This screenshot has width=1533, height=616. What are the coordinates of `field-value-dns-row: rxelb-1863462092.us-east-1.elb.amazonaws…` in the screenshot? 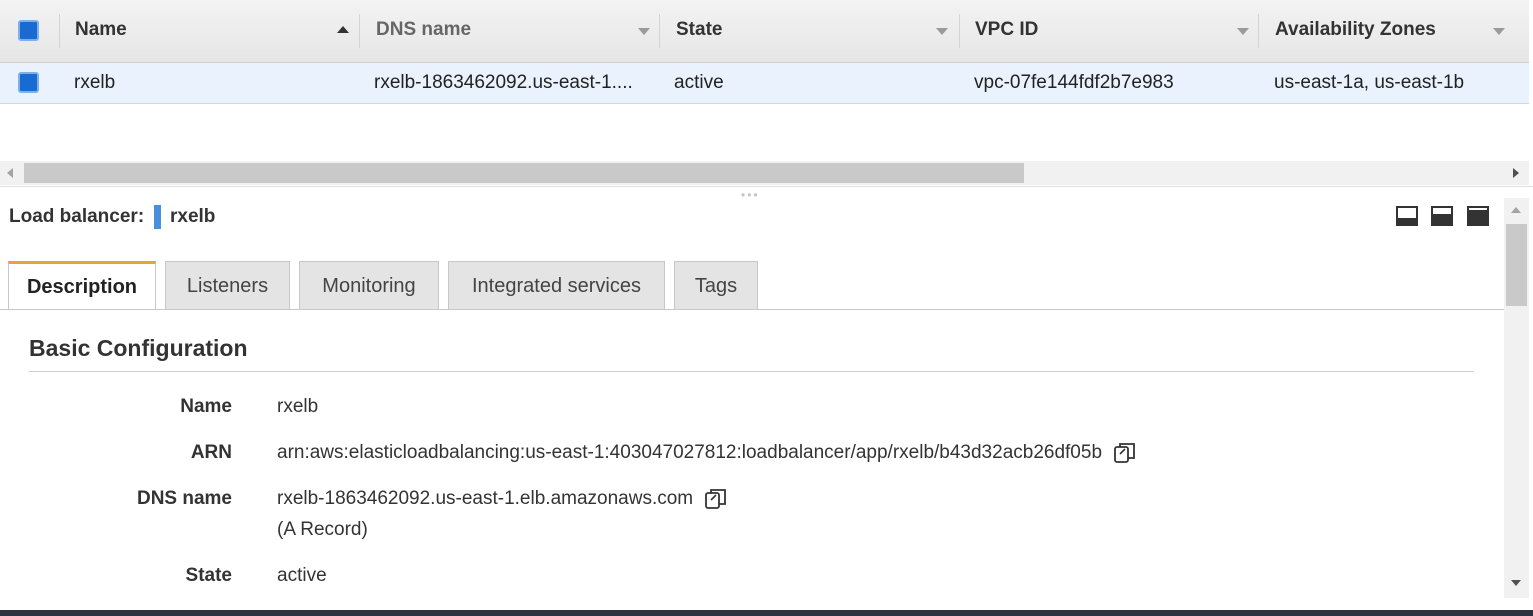 It's located at (502, 499).